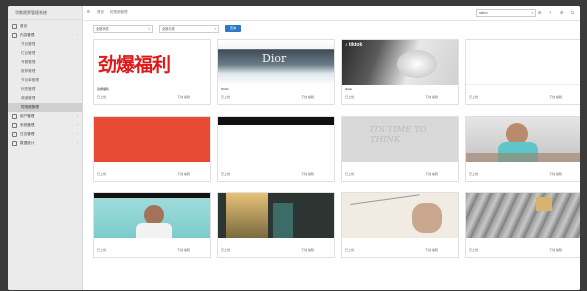 The image size is (587, 291). Describe the element at coordinates (24, 26) in the screenshot. I see `sidebar-item-label: 首页` at that location.